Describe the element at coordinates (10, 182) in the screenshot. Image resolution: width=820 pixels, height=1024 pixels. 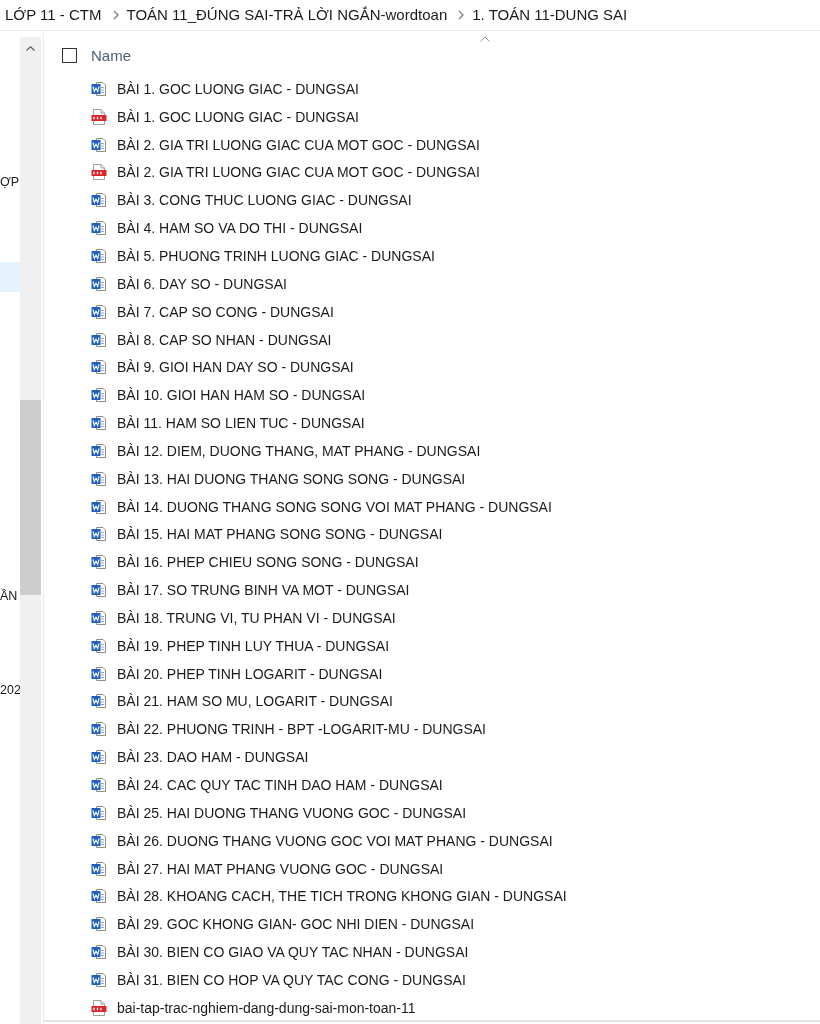
I see `nav-item: ỢP` at that location.